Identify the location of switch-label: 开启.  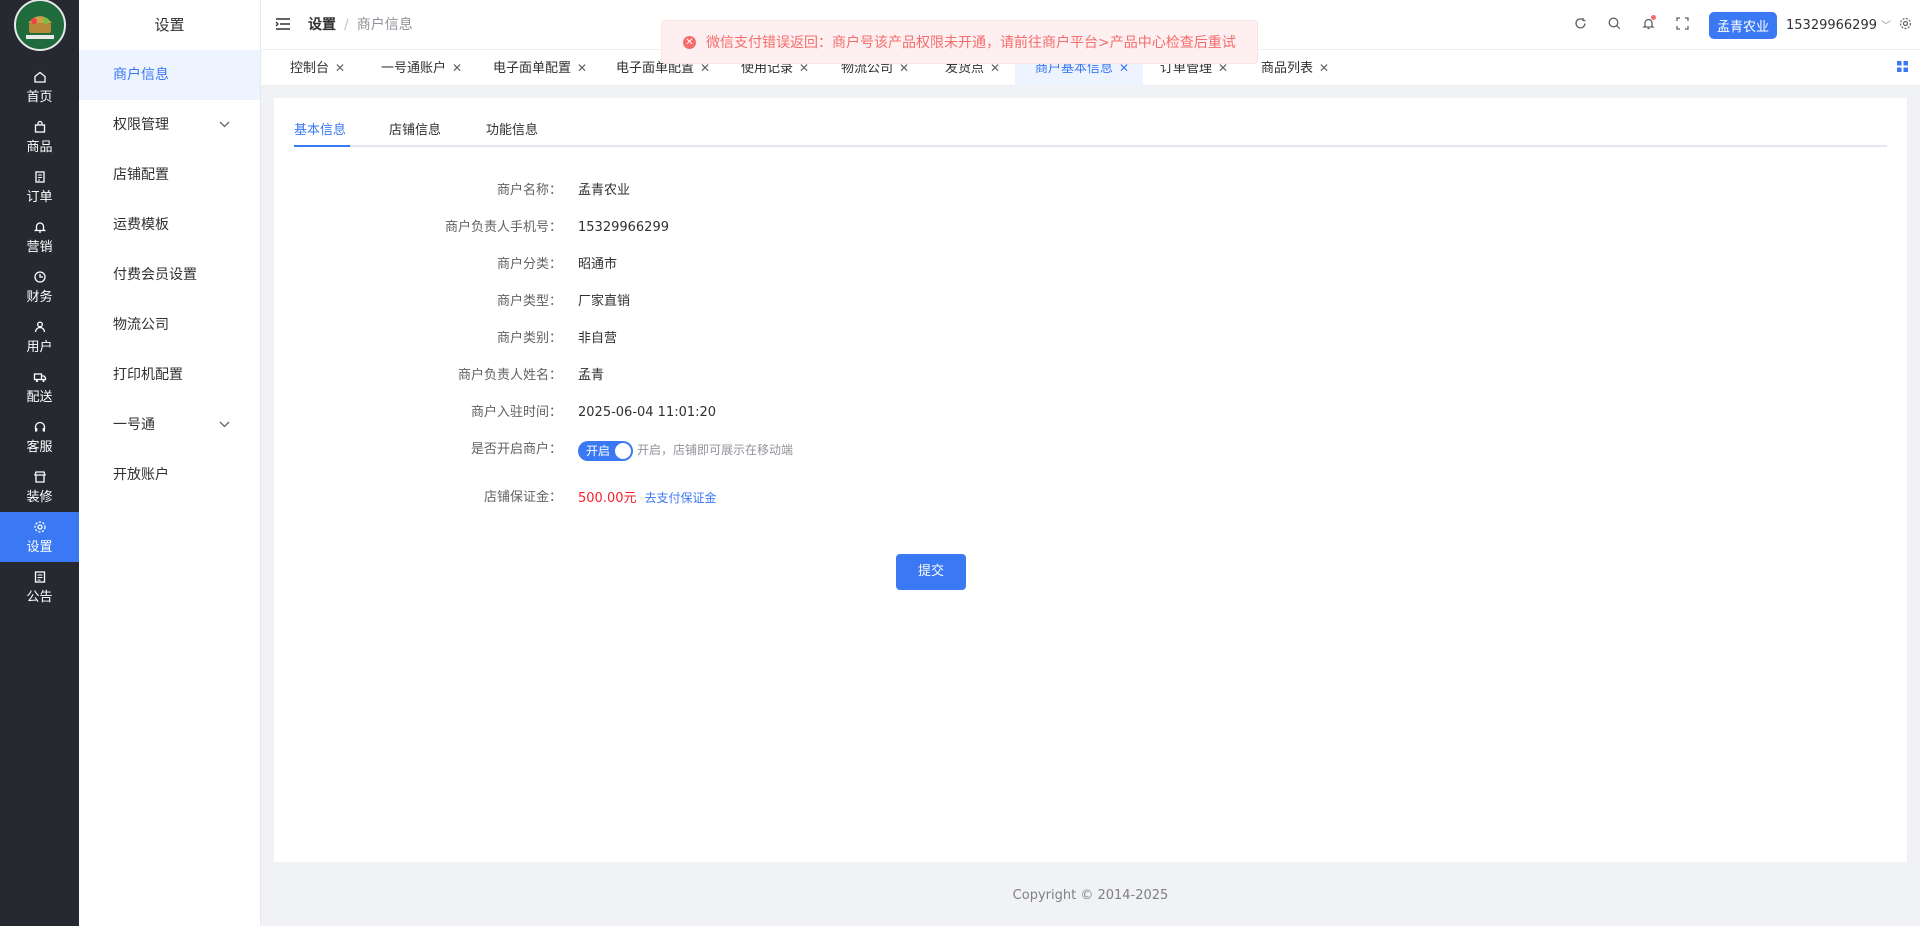
(598, 450).